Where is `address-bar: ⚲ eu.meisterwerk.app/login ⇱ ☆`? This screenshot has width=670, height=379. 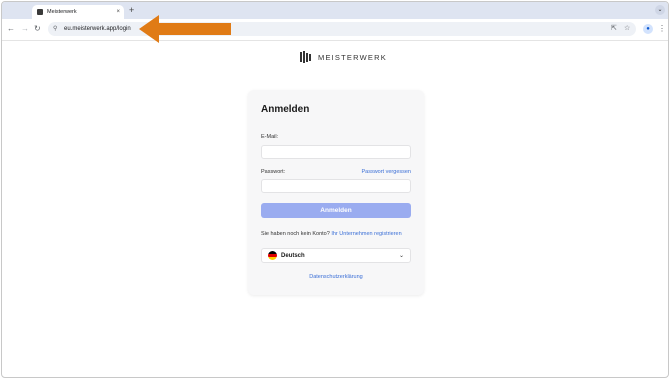 address-bar: ⚲ eu.meisterwerk.app/login ⇱ ☆ is located at coordinates (342, 29).